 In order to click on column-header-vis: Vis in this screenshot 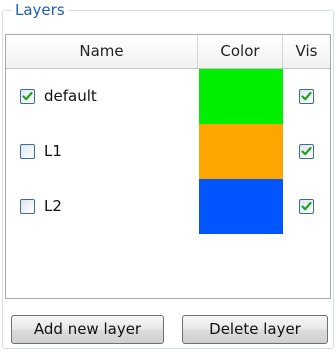, I will do `click(306, 51)`.